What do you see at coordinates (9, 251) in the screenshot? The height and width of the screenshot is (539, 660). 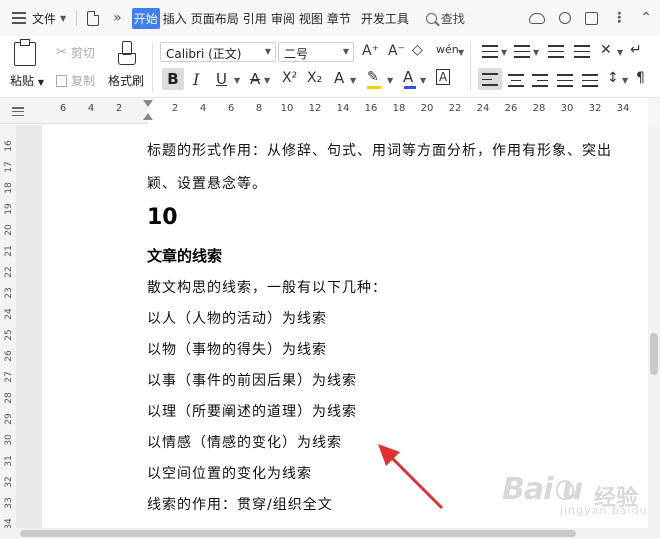 I see `ruler-tick: 21` at bounding box center [9, 251].